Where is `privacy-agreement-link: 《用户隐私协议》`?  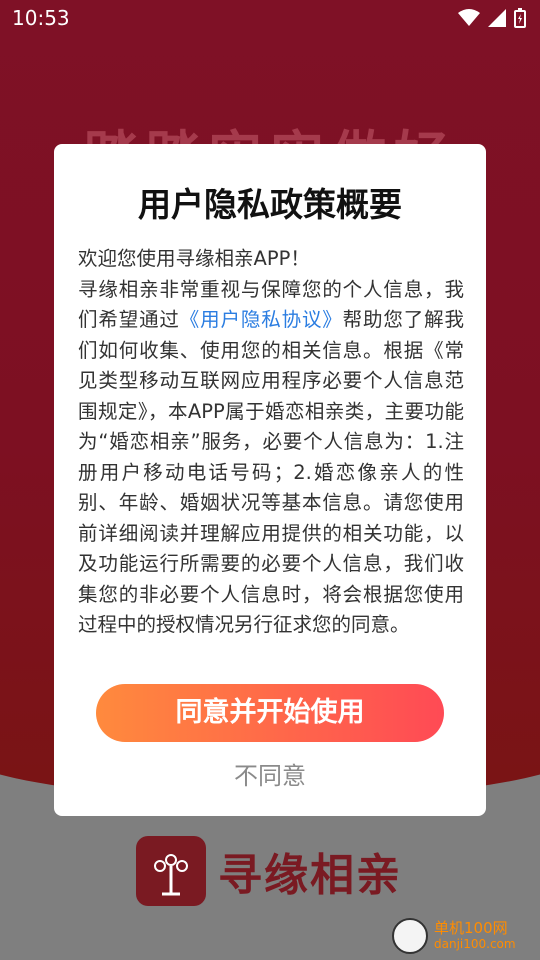
privacy-agreement-link: 《用户隐私协议》 is located at coordinates (261, 319).